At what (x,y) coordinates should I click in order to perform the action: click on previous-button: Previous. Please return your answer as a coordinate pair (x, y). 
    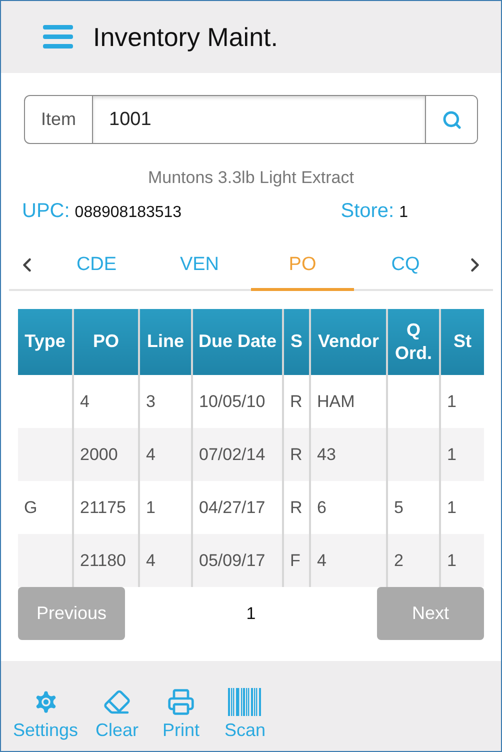
    Looking at the image, I should click on (71, 613).